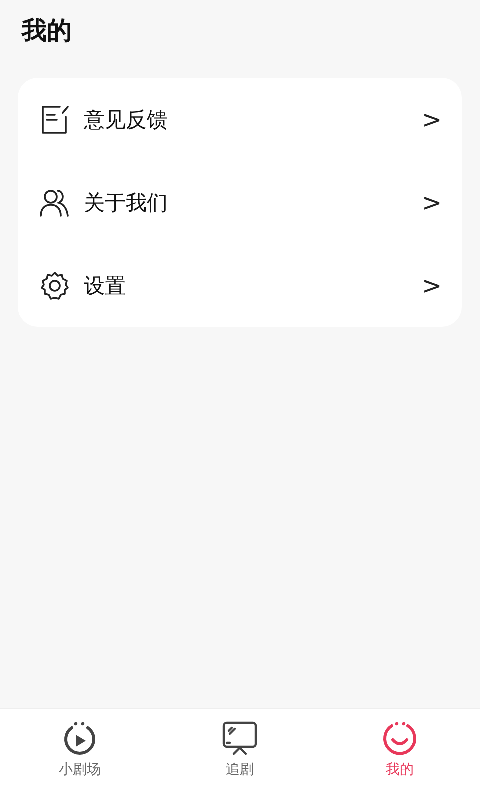  What do you see at coordinates (253, 286) in the screenshot?
I see `menu-item: 设置` at bounding box center [253, 286].